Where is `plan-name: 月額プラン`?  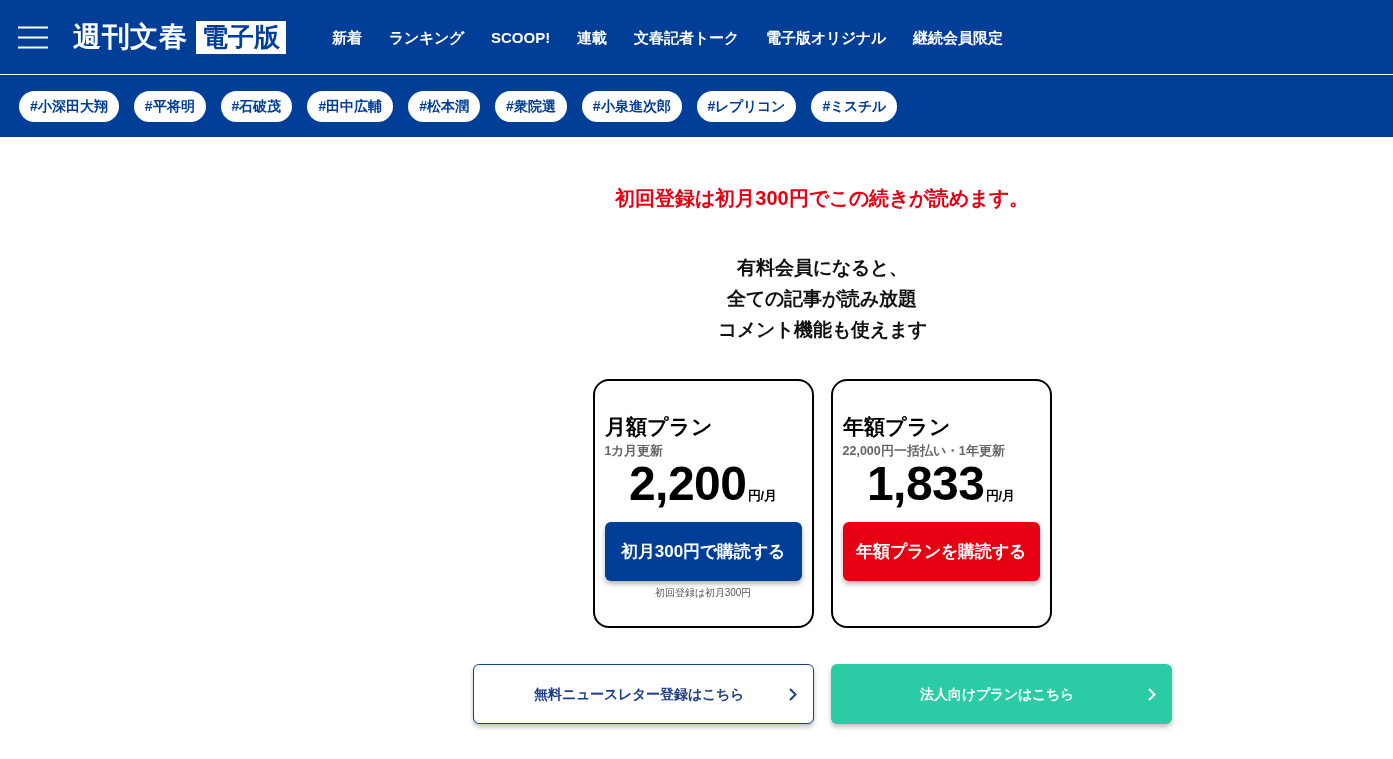 plan-name: 月額プラン is located at coordinates (659, 427).